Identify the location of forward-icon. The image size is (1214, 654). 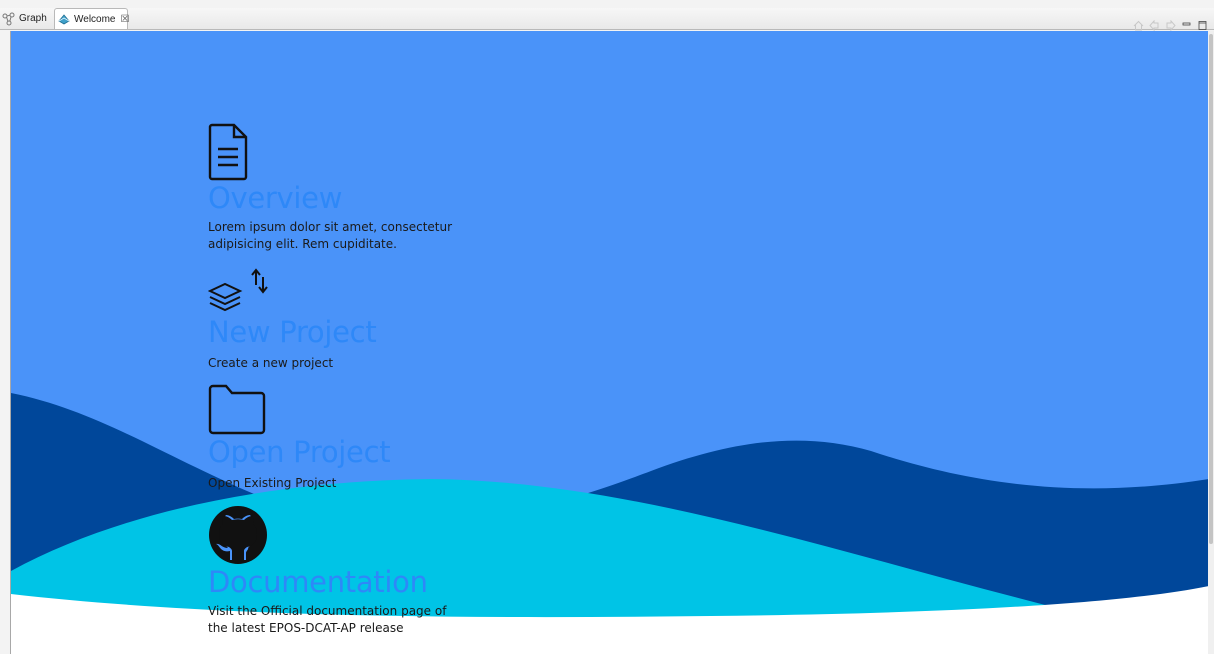
(1170, 25).